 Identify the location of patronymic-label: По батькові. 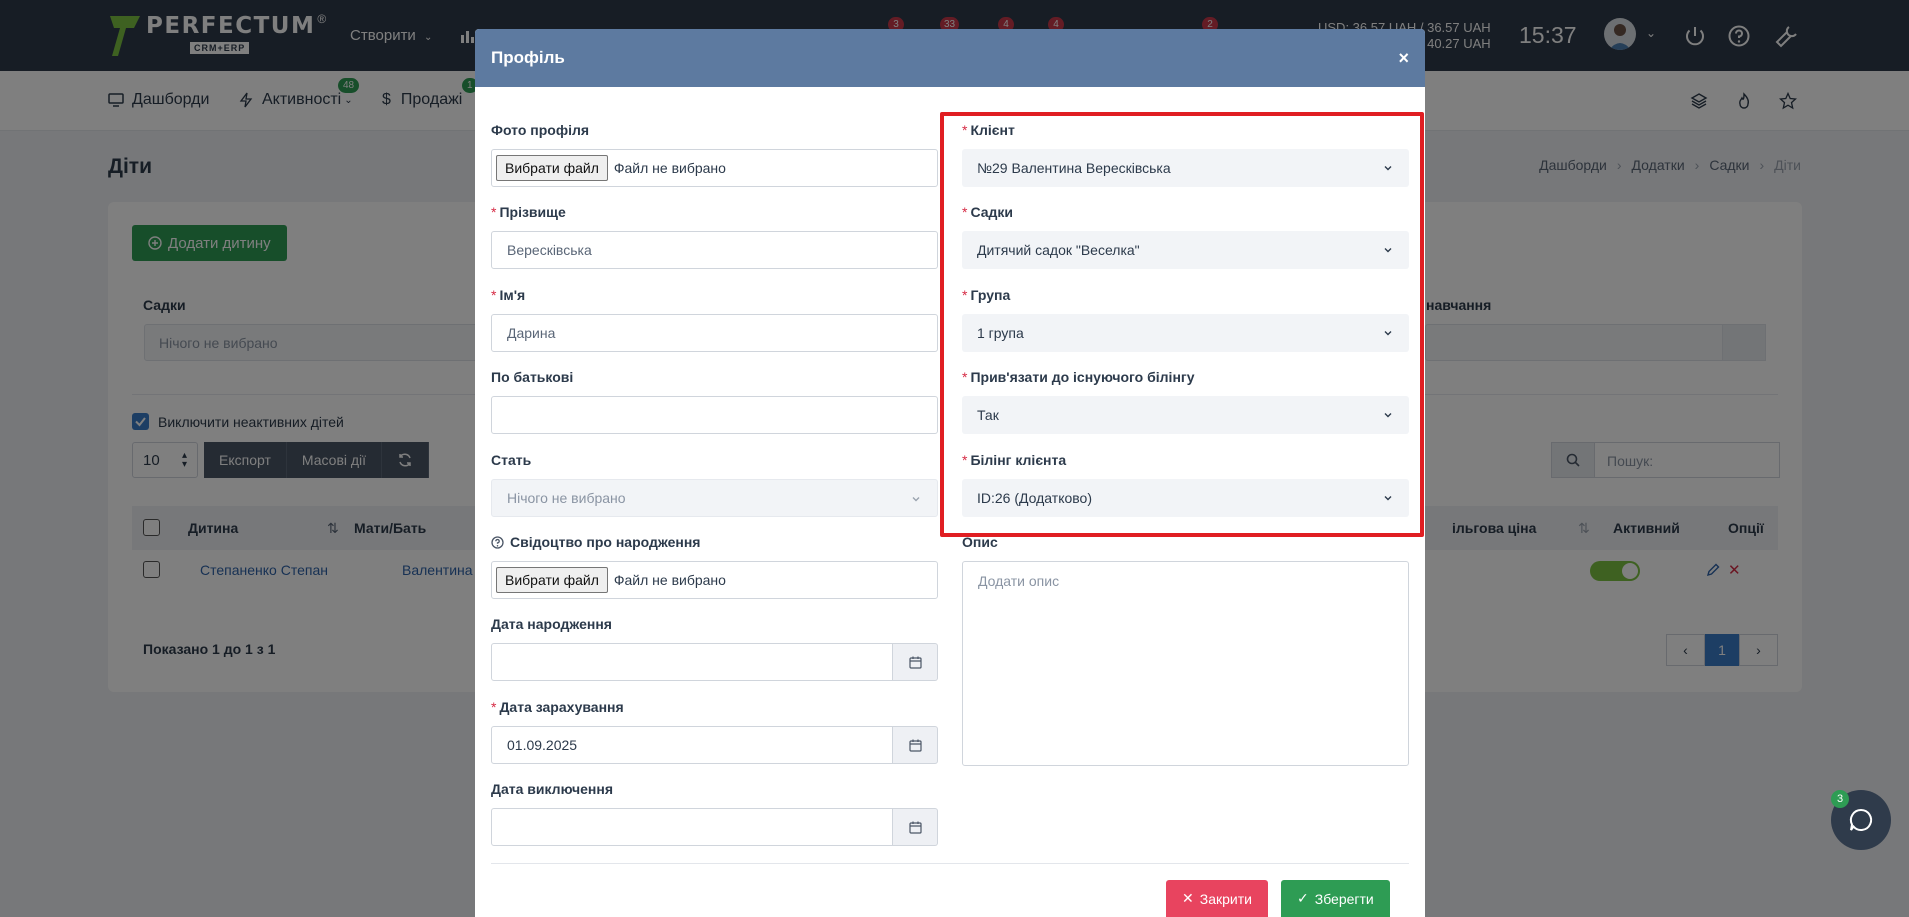
(532, 377).